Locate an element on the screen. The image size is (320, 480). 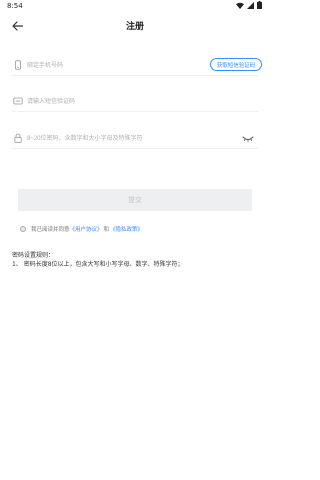
wifi-icon is located at coordinates (240, 5).